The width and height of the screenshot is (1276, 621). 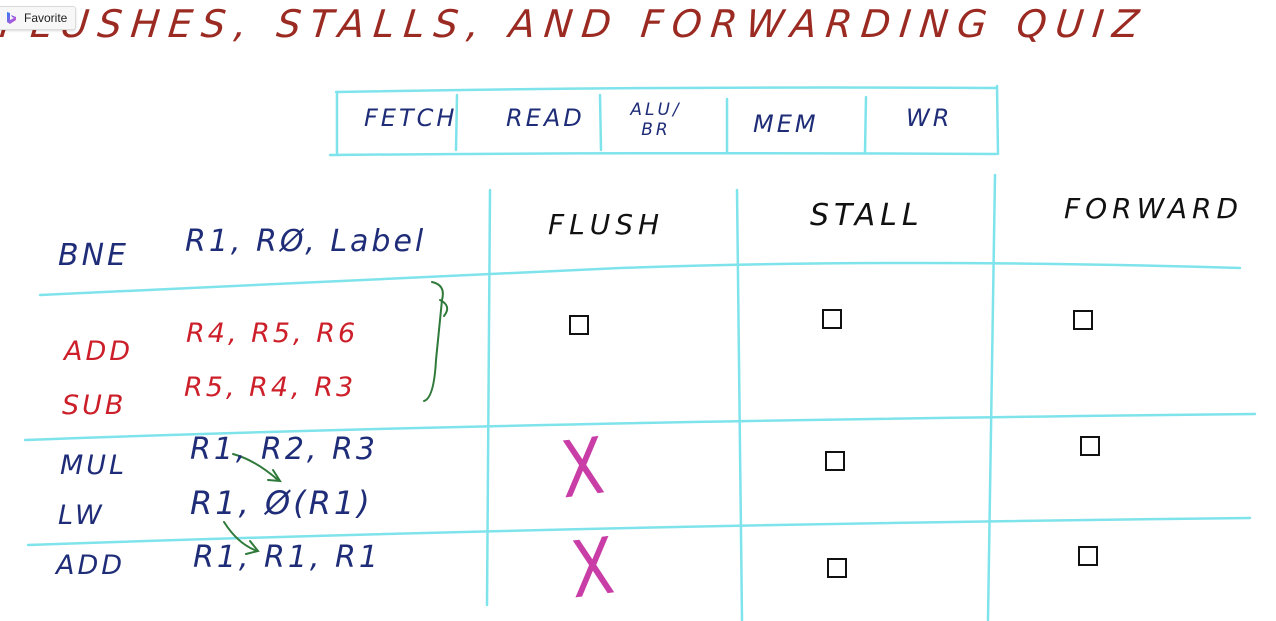 What do you see at coordinates (786, 124) in the screenshot?
I see `stage-mem: MEM` at bounding box center [786, 124].